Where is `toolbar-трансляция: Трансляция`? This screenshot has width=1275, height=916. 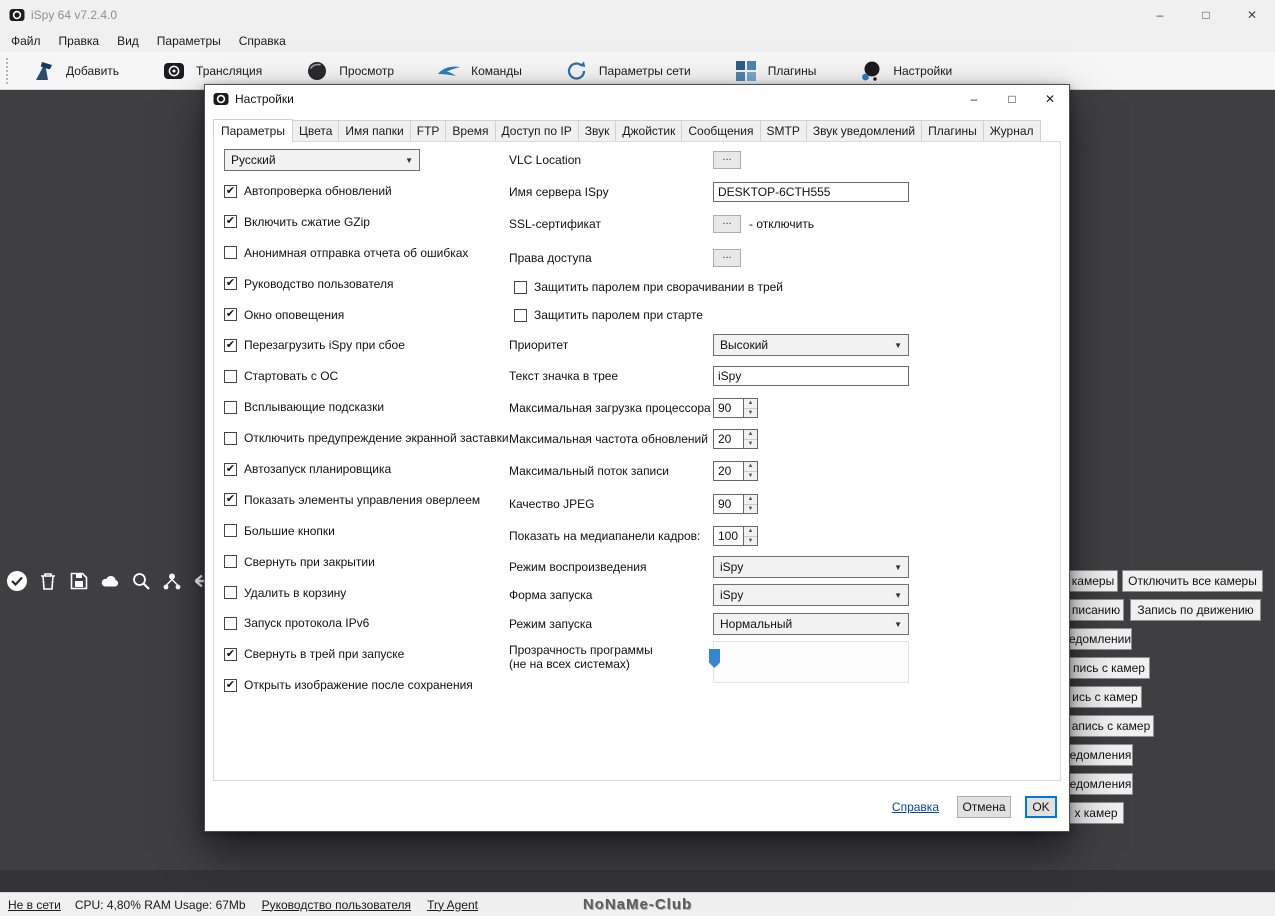 toolbar-трансляция: Трансляция is located at coordinates (211, 71).